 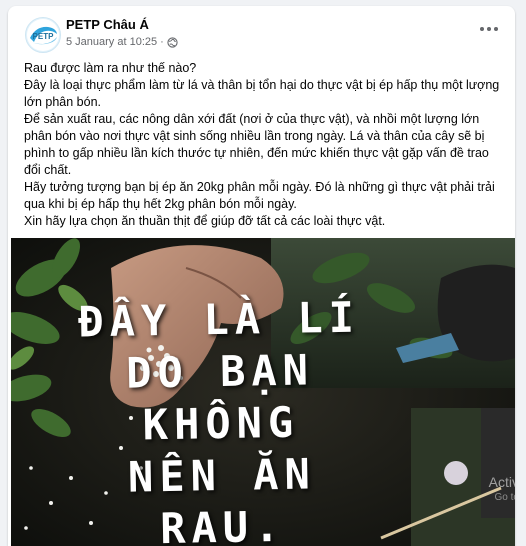 I want to click on more-options-icon, so click(x=489, y=29).